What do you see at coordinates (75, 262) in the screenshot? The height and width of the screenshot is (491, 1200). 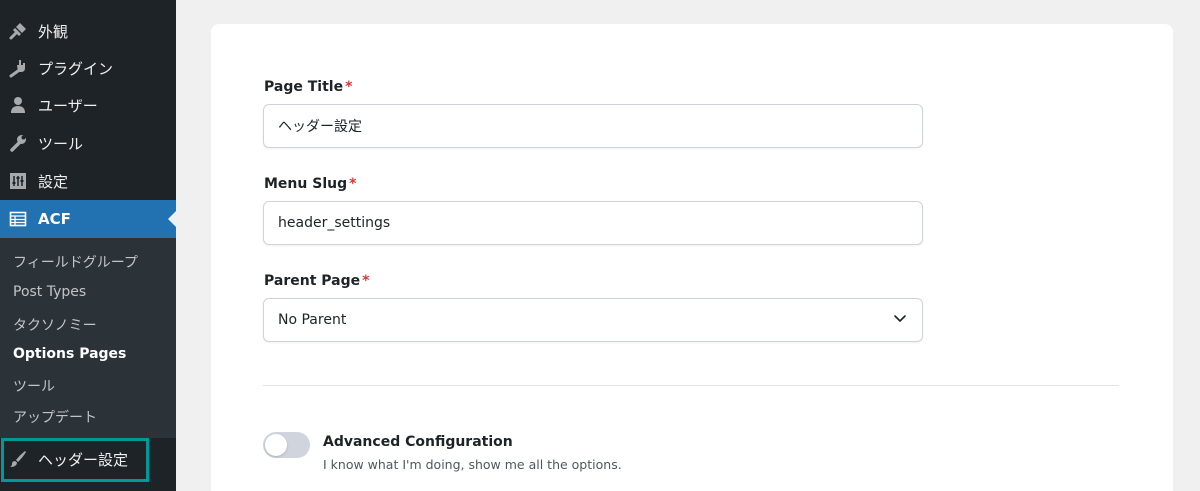 I see `submenu-item-field-groups: フィールドグループ` at bounding box center [75, 262].